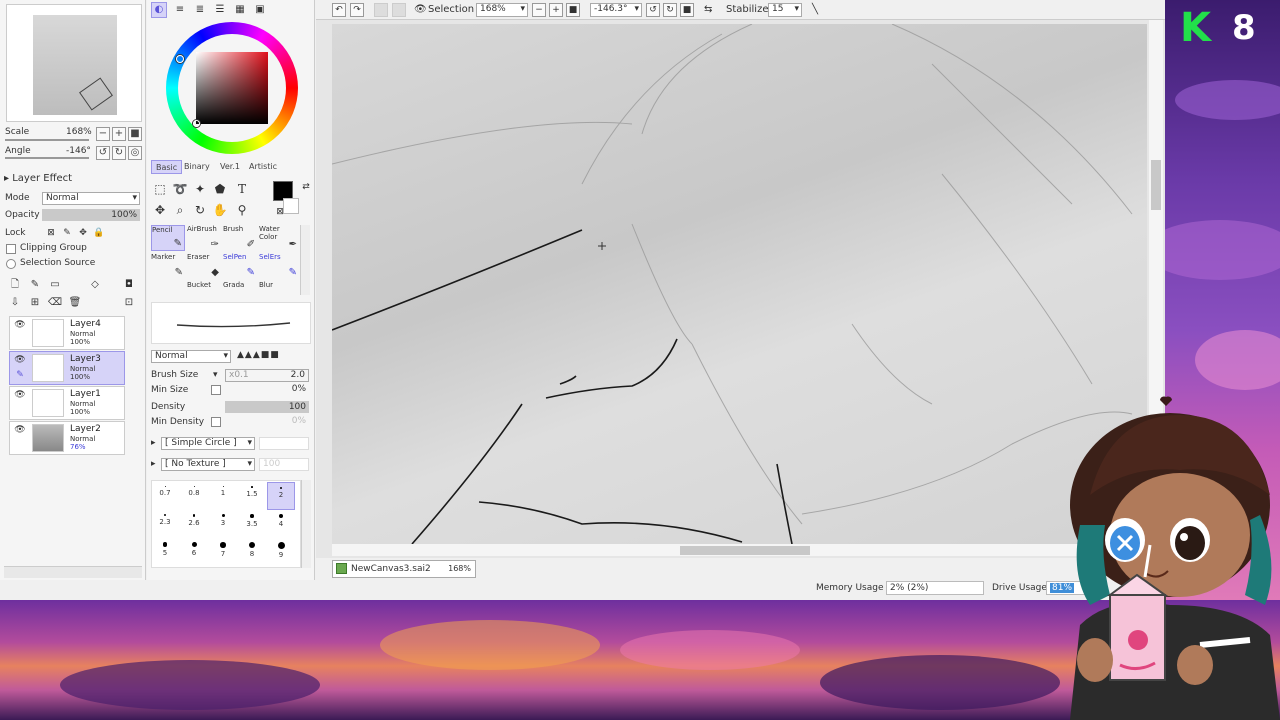  What do you see at coordinates (159, 10) in the screenshot?
I see `color-wheel-mode-icon: ◐` at bounding box center [159, 10].